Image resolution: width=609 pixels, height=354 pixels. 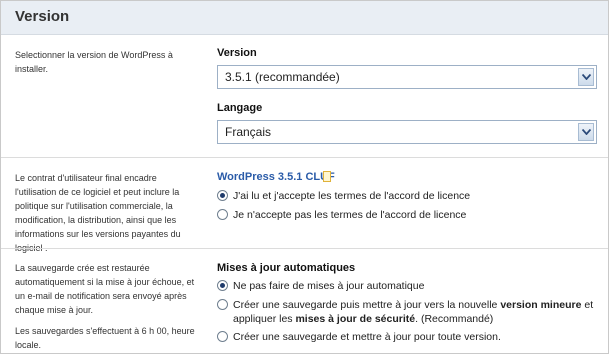 What do you see at coordinates (240, 108) in the screenshot?
I see `language-label: Langage` at bounding box center [240, 108].